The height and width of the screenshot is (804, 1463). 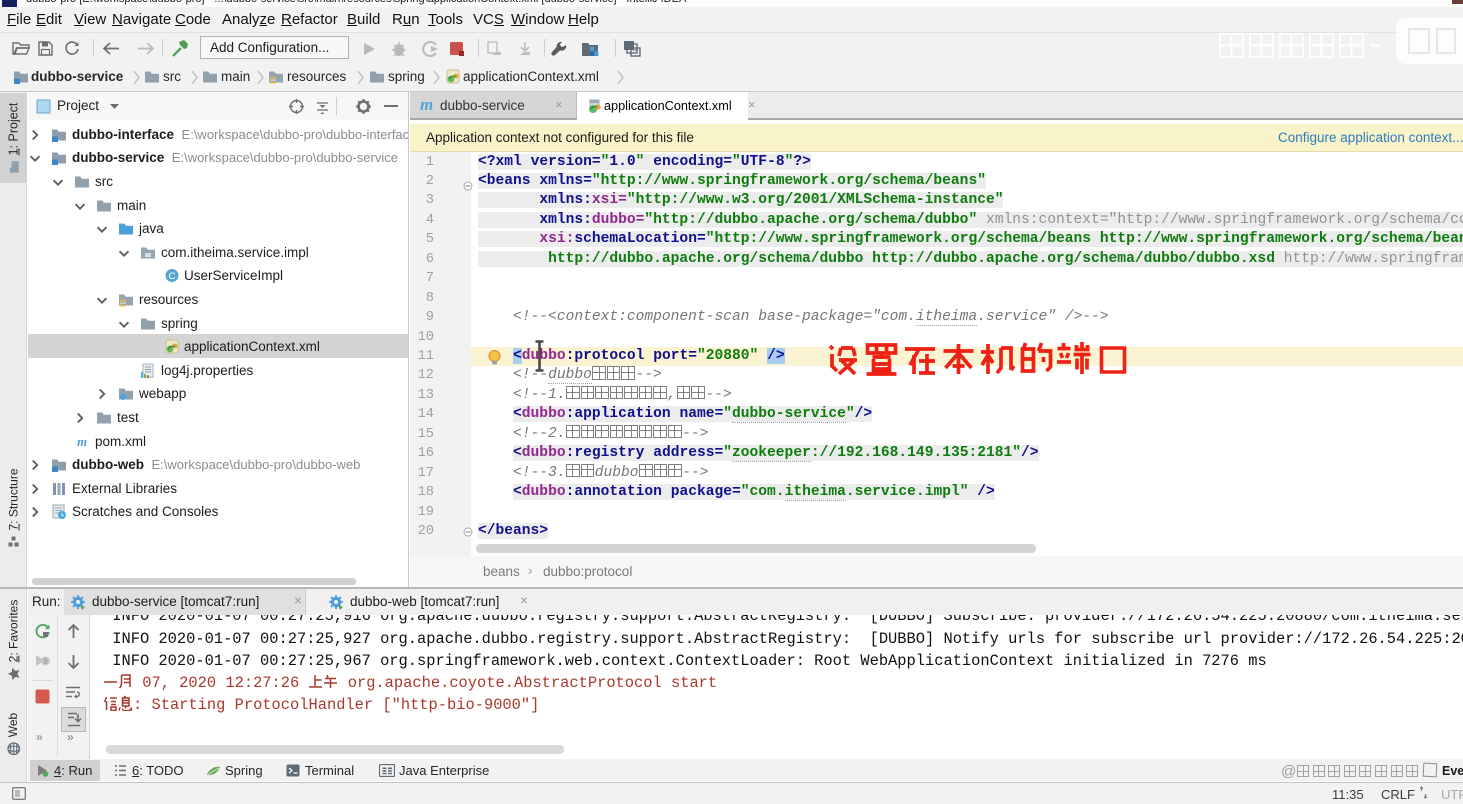 What do you see at coordinates (172, 276) in the screenshot?
I see `svg-text: C` at bounding box center [172, 276].